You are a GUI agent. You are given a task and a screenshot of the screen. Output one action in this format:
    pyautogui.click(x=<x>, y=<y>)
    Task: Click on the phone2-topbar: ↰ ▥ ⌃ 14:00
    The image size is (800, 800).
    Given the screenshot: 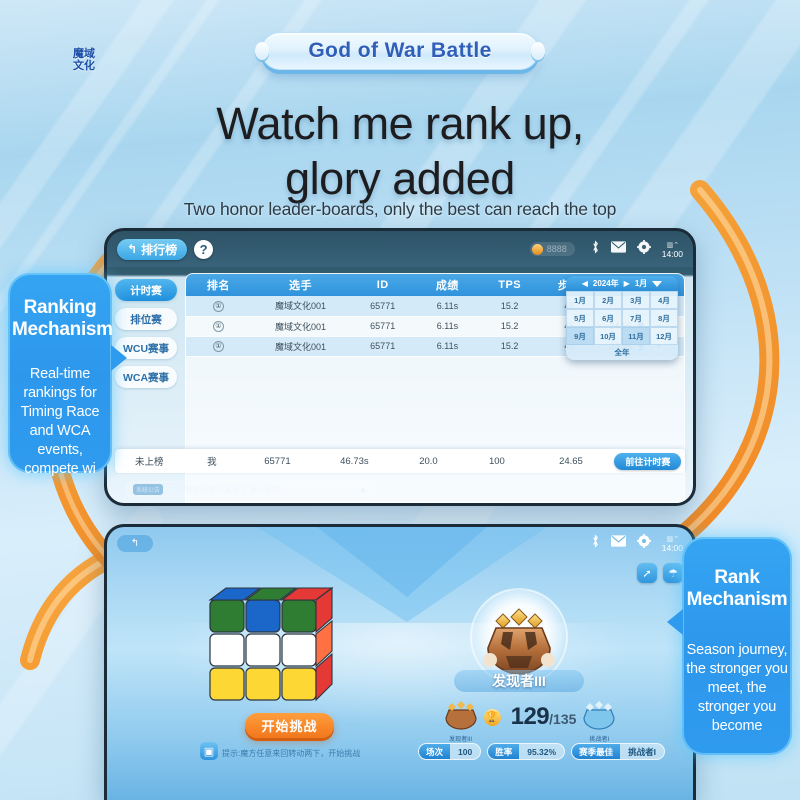 What is the action you would take?
    pyautogui.click(x=400, y=543)
    